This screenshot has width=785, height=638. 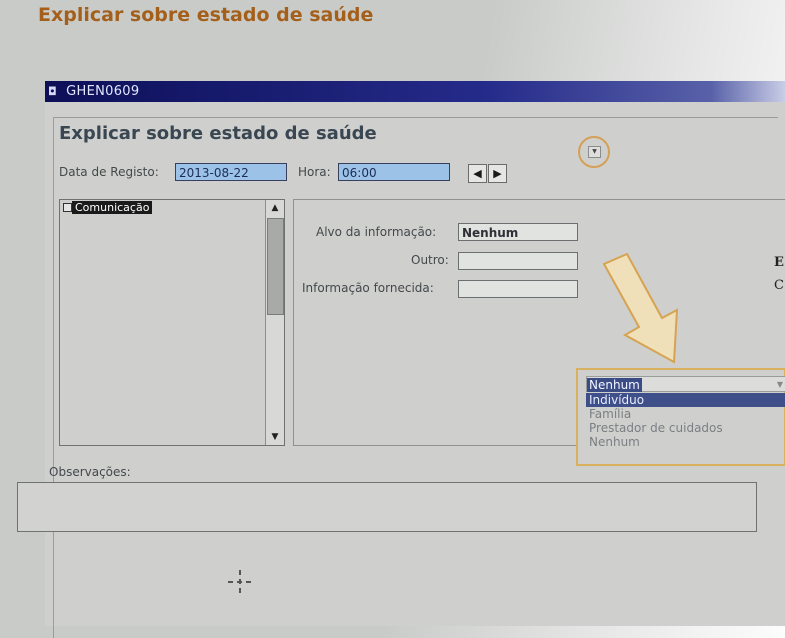 I want to click on dropdown-option: Prestador de cuidados, so click(x=685, y=428).